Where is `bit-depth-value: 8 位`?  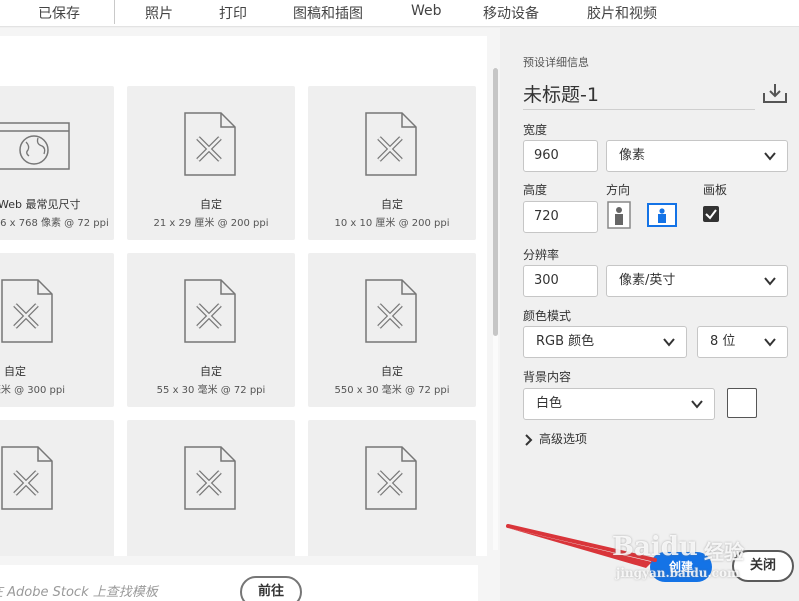 bit-depth-value: 8 位 is located at coordinates (723, 341).